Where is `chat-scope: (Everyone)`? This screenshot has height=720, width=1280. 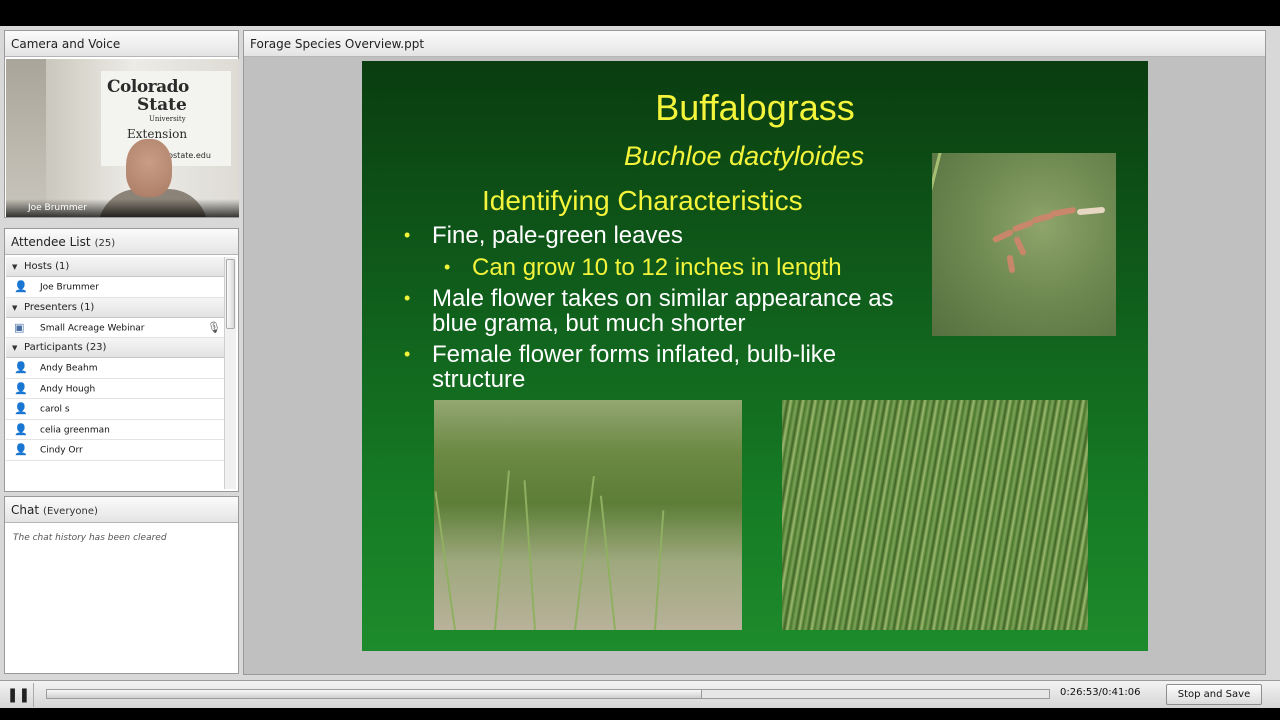 chat-scope: (Everyone) is located at coordinates (70, 511).